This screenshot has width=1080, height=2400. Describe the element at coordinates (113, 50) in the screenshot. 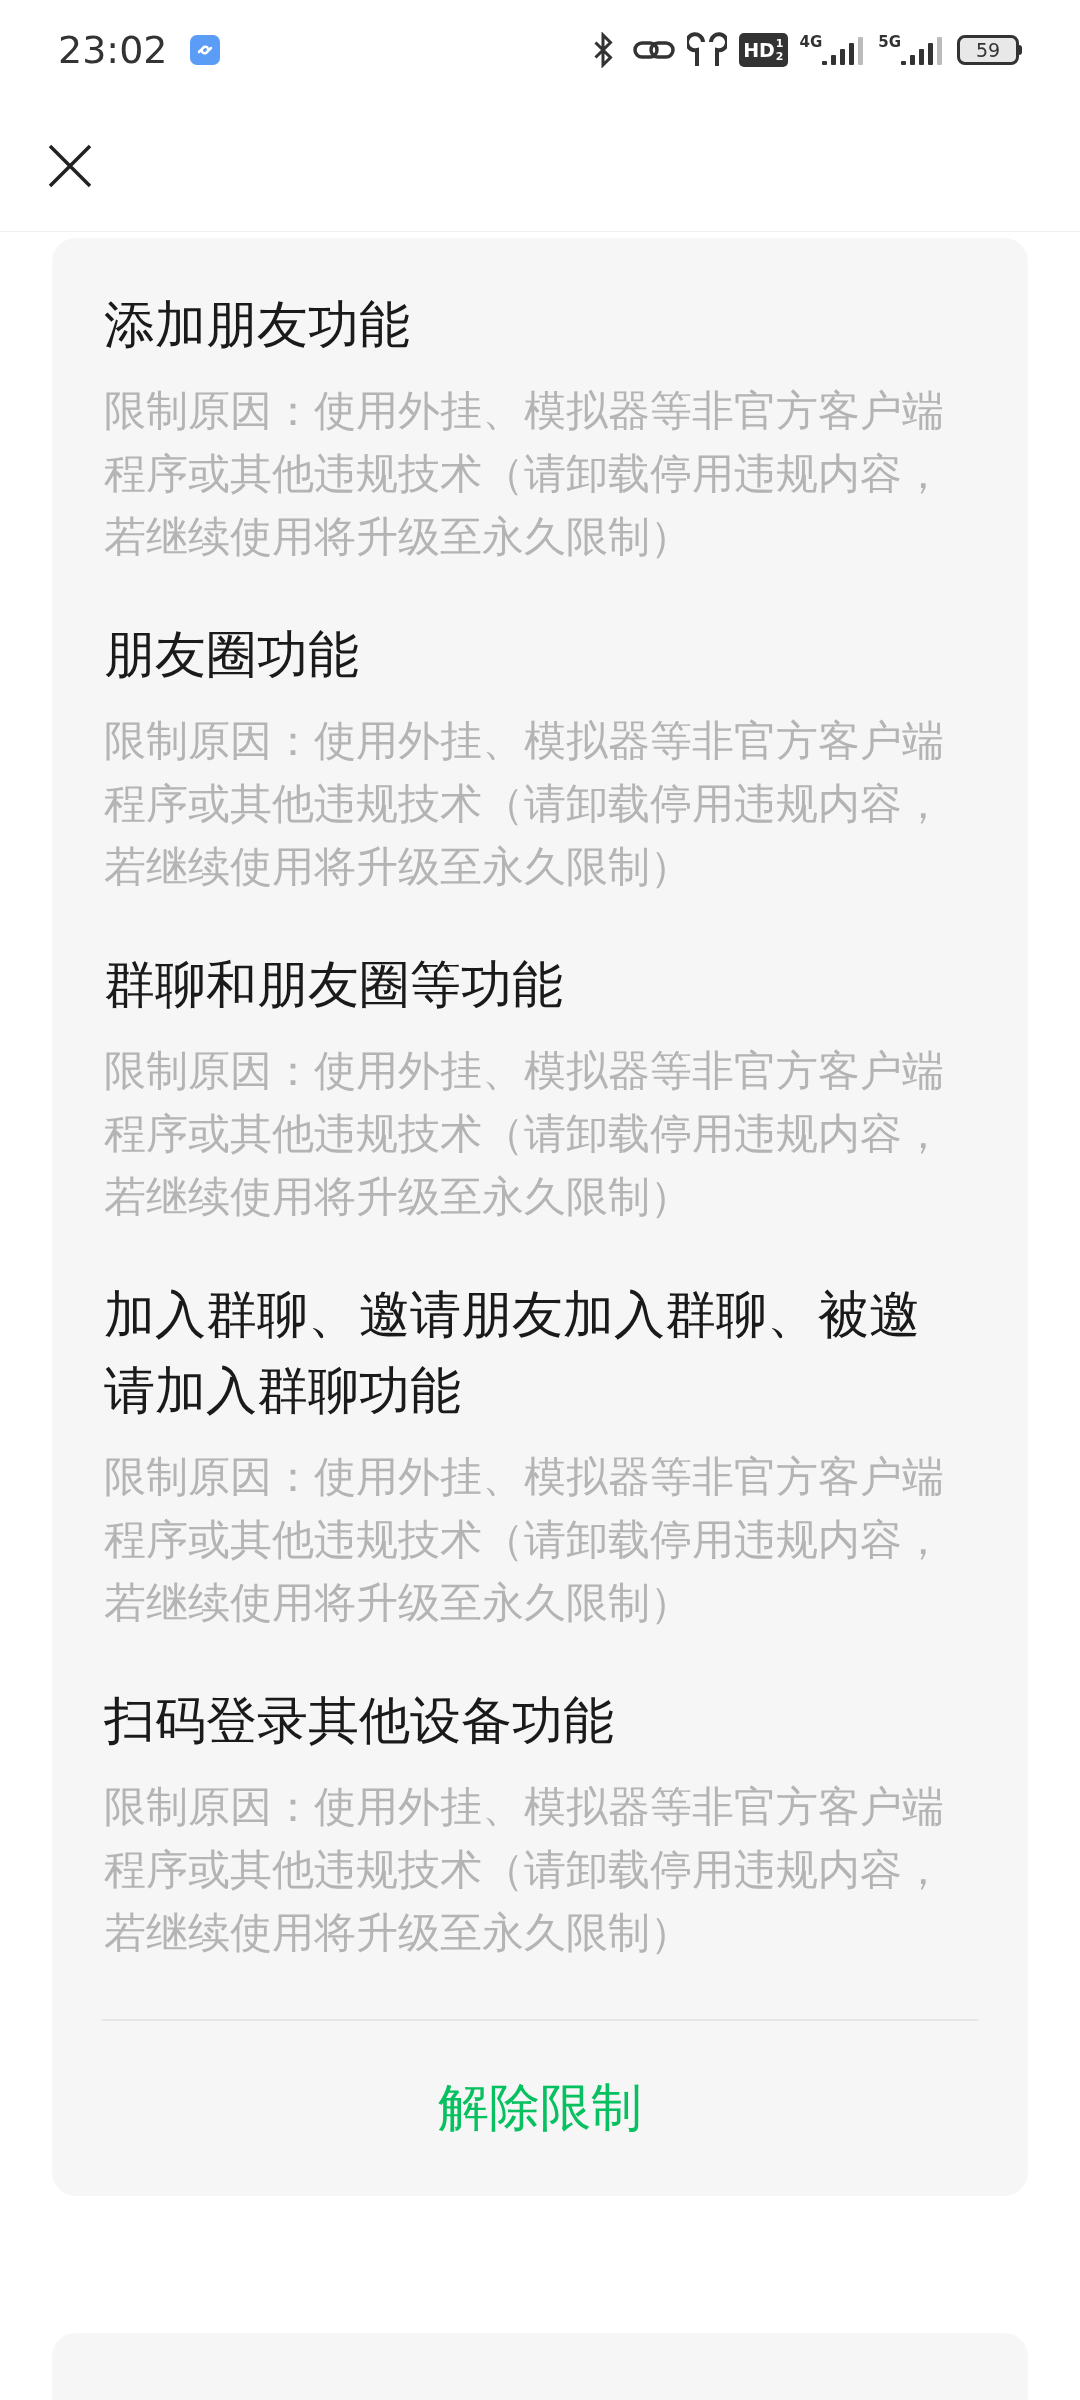

I see `clock: 23:02` at that location.